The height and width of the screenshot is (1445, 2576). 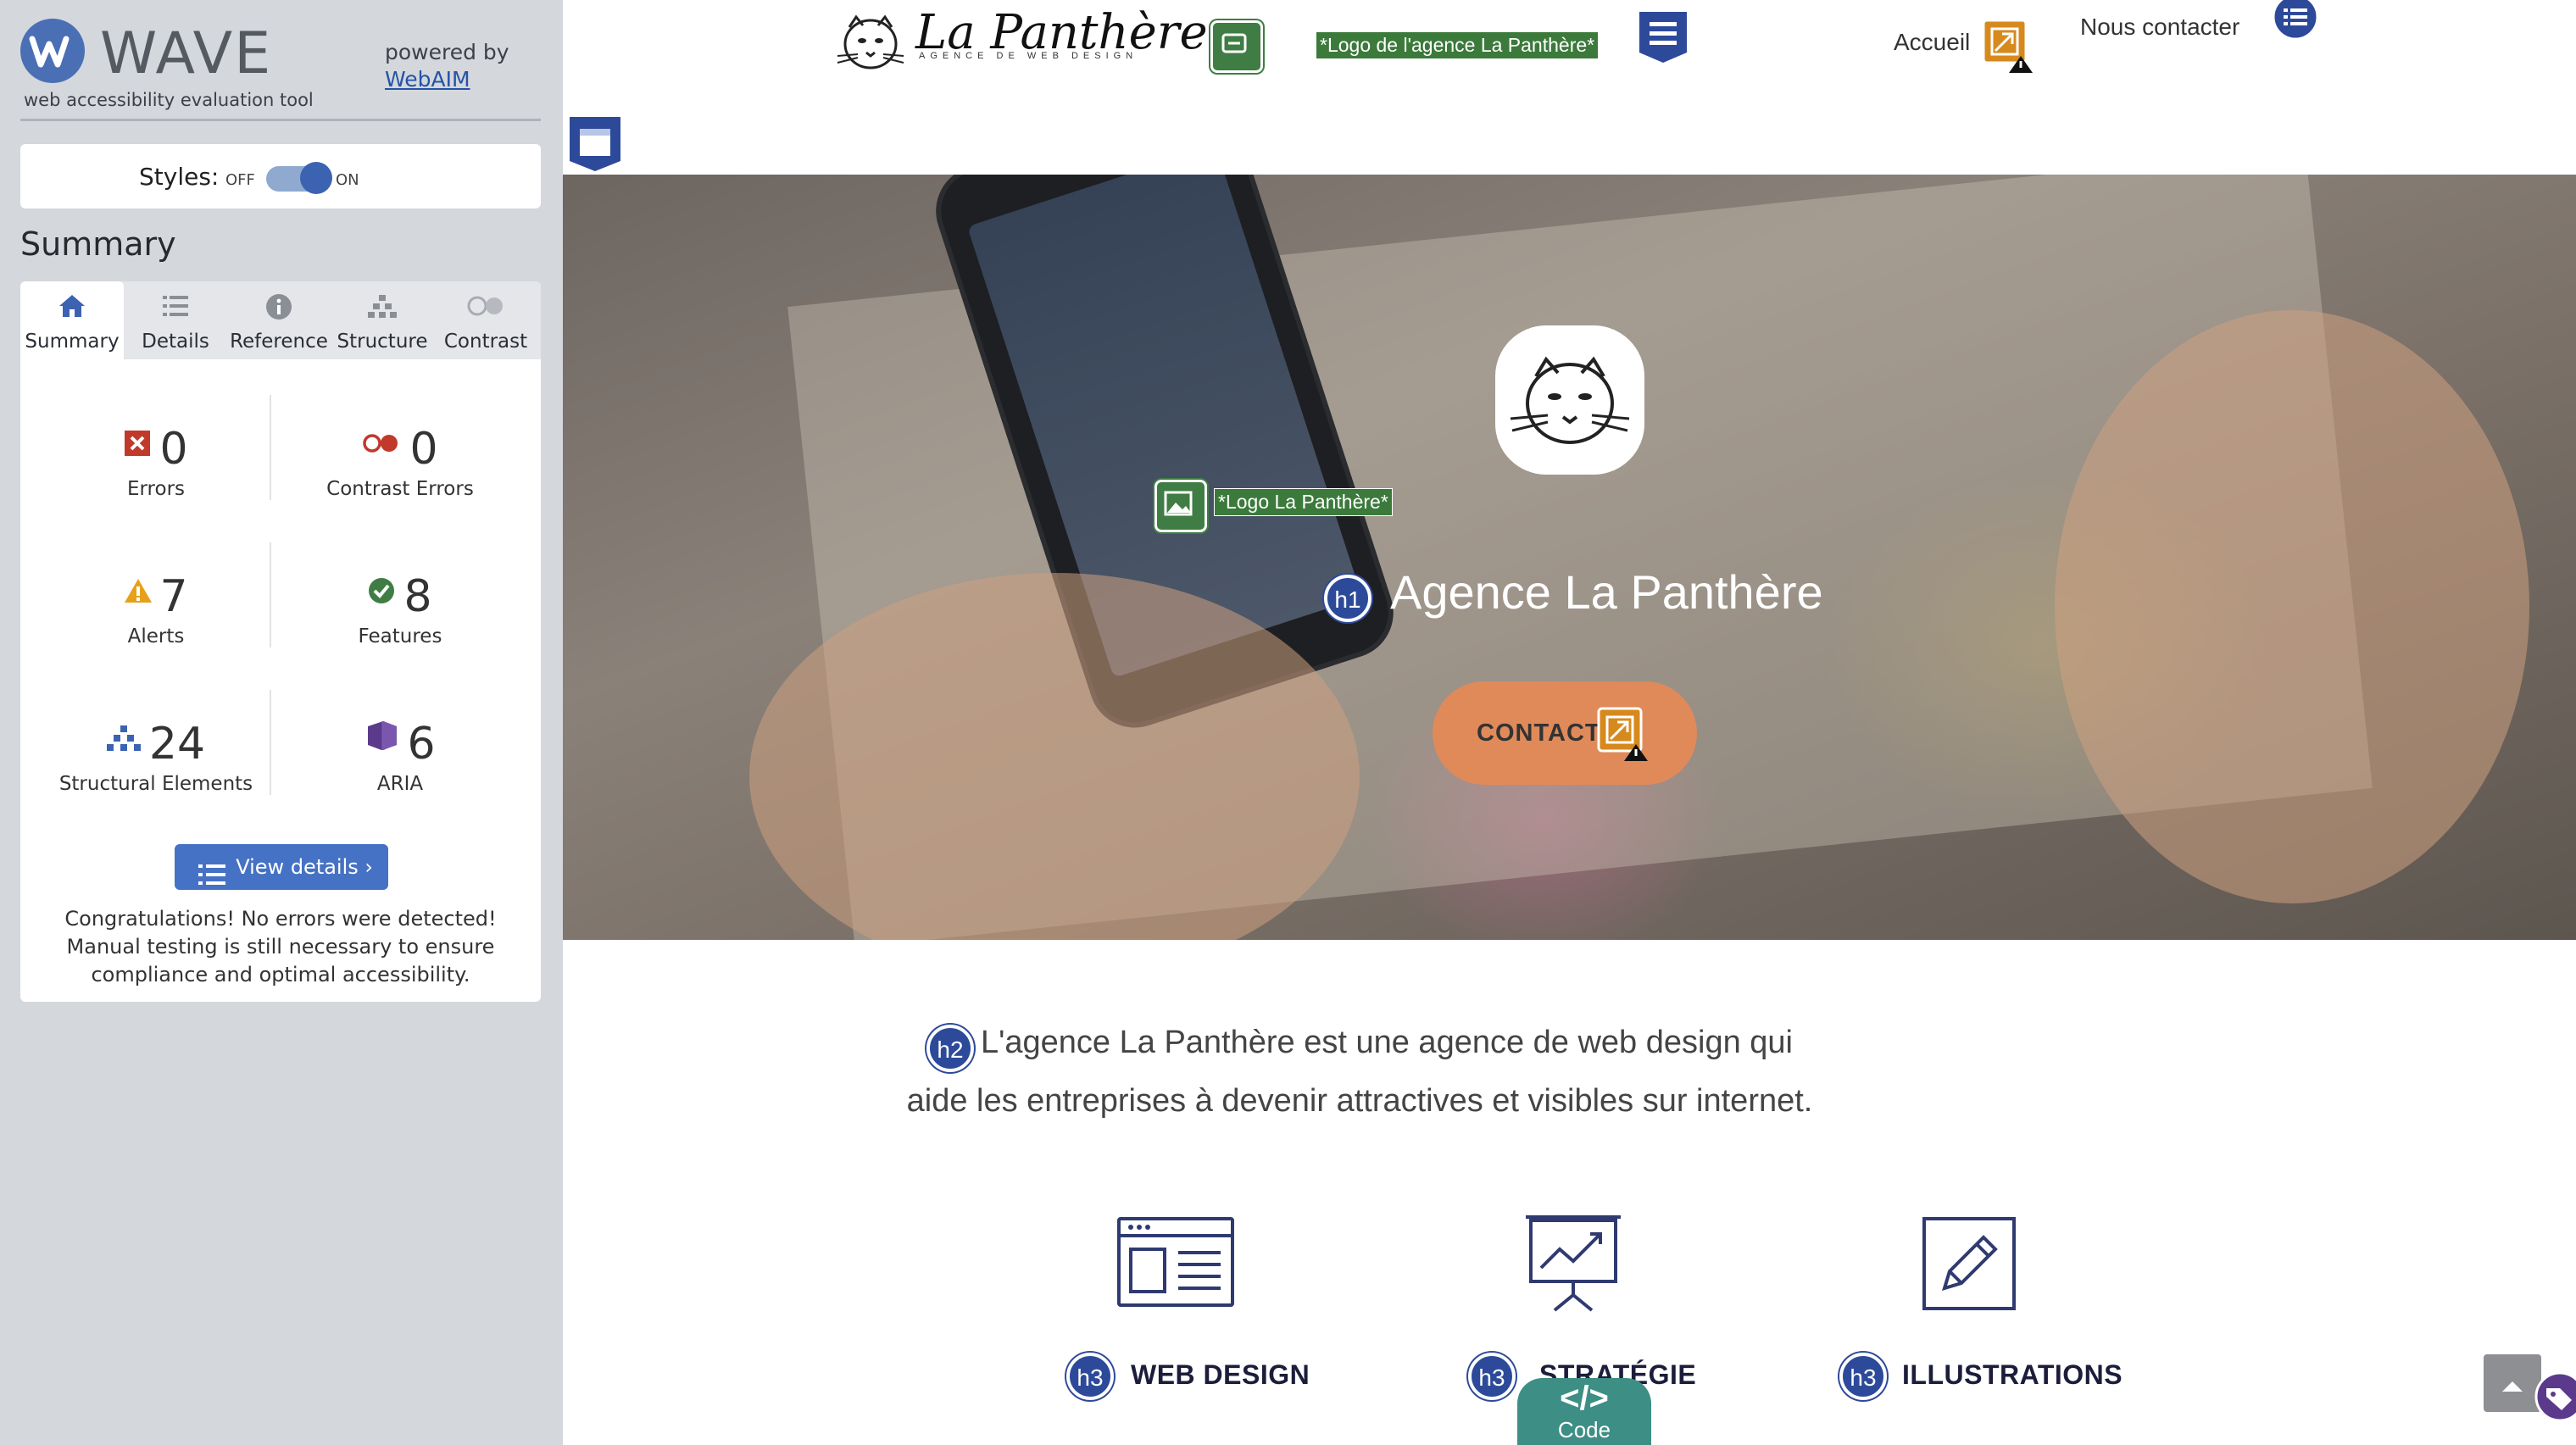 I want to click on stat-errors: 0 Errors, so click(x=156, y=459).